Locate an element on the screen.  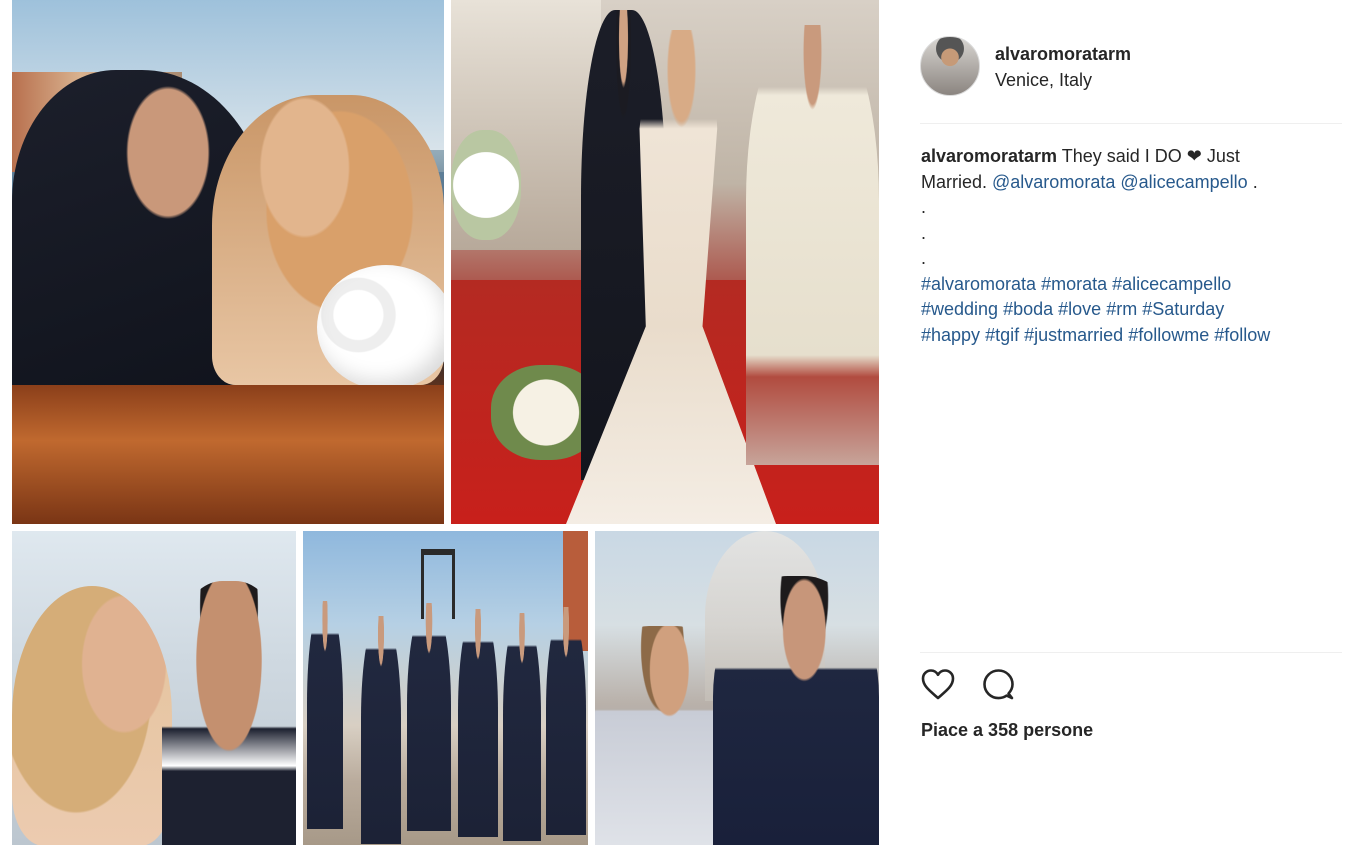
heart-outline-icon is located at coordinates (938, 684).